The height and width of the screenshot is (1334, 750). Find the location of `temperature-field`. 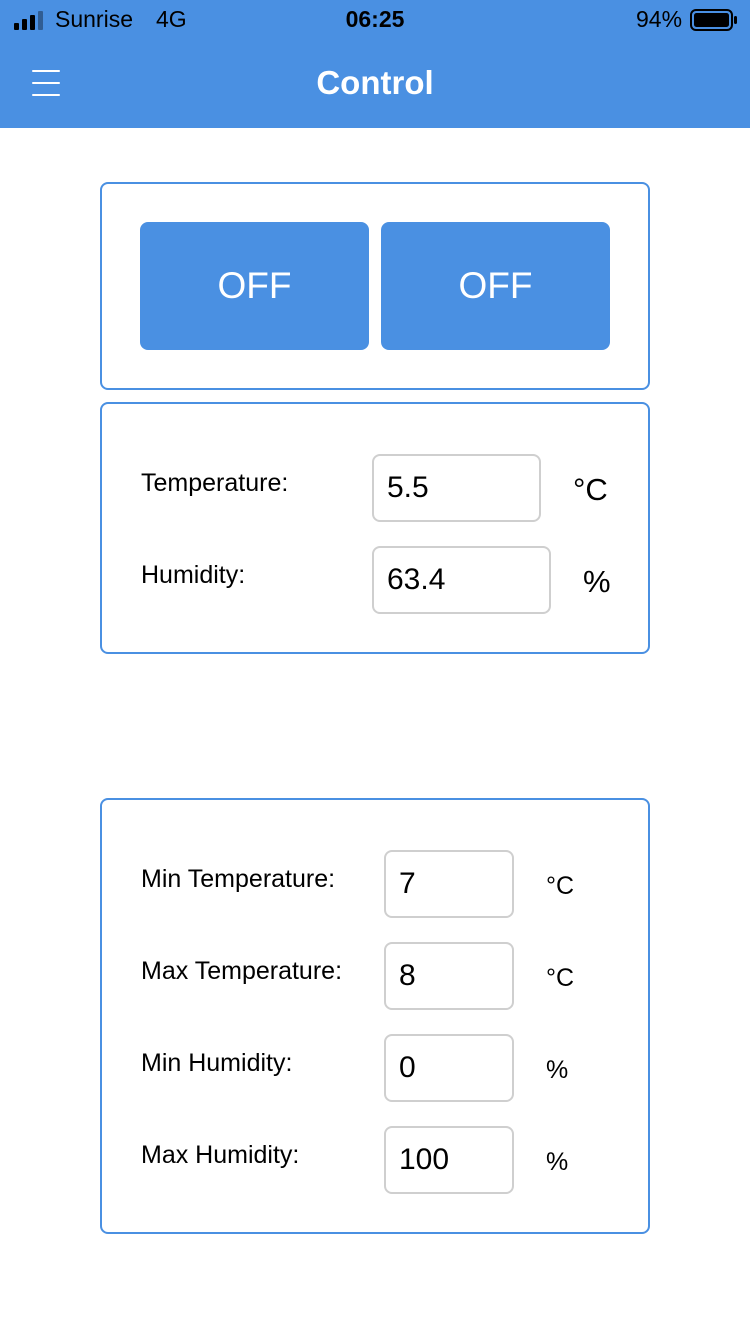

temperature-field is located at coordinates (456, 488).